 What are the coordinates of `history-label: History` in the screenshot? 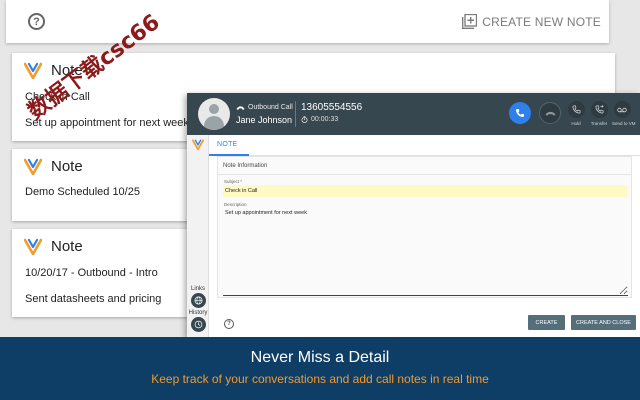 It's located at (198, 313).